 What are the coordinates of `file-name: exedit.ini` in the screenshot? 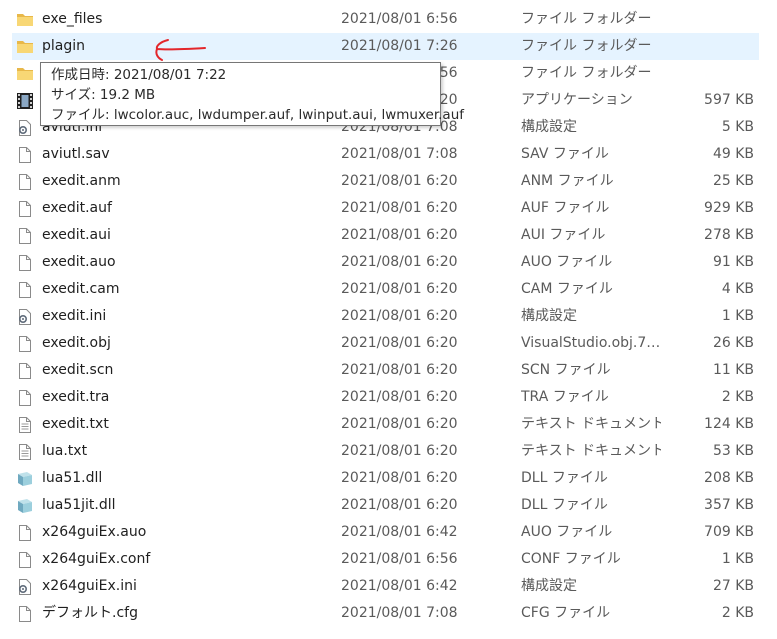 It's located at (187, 316).